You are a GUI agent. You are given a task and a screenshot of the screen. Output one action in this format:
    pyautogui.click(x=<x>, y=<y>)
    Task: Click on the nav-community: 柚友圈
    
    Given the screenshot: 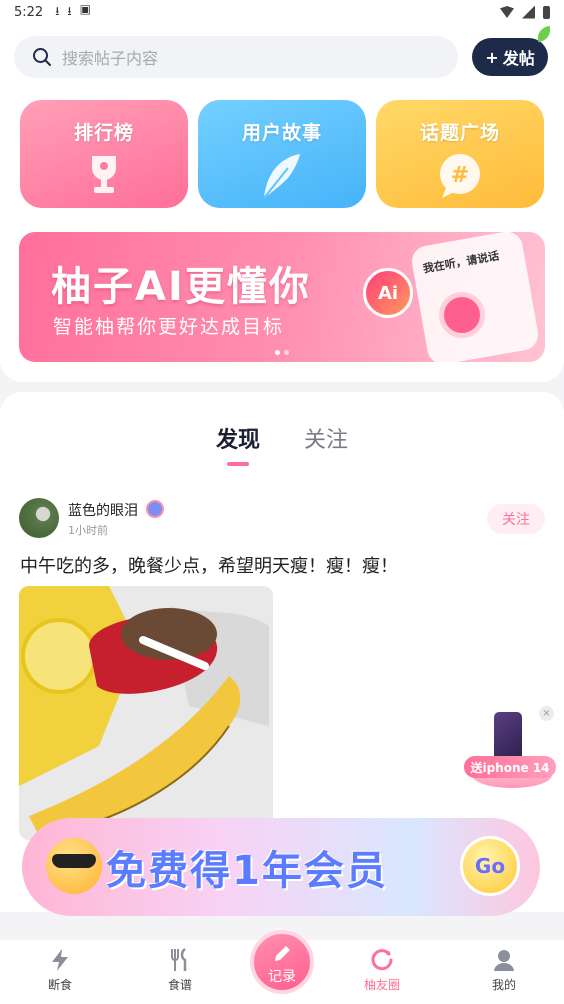 What is the action you would take?
    pyautogui.click(x=382, y=970)
    